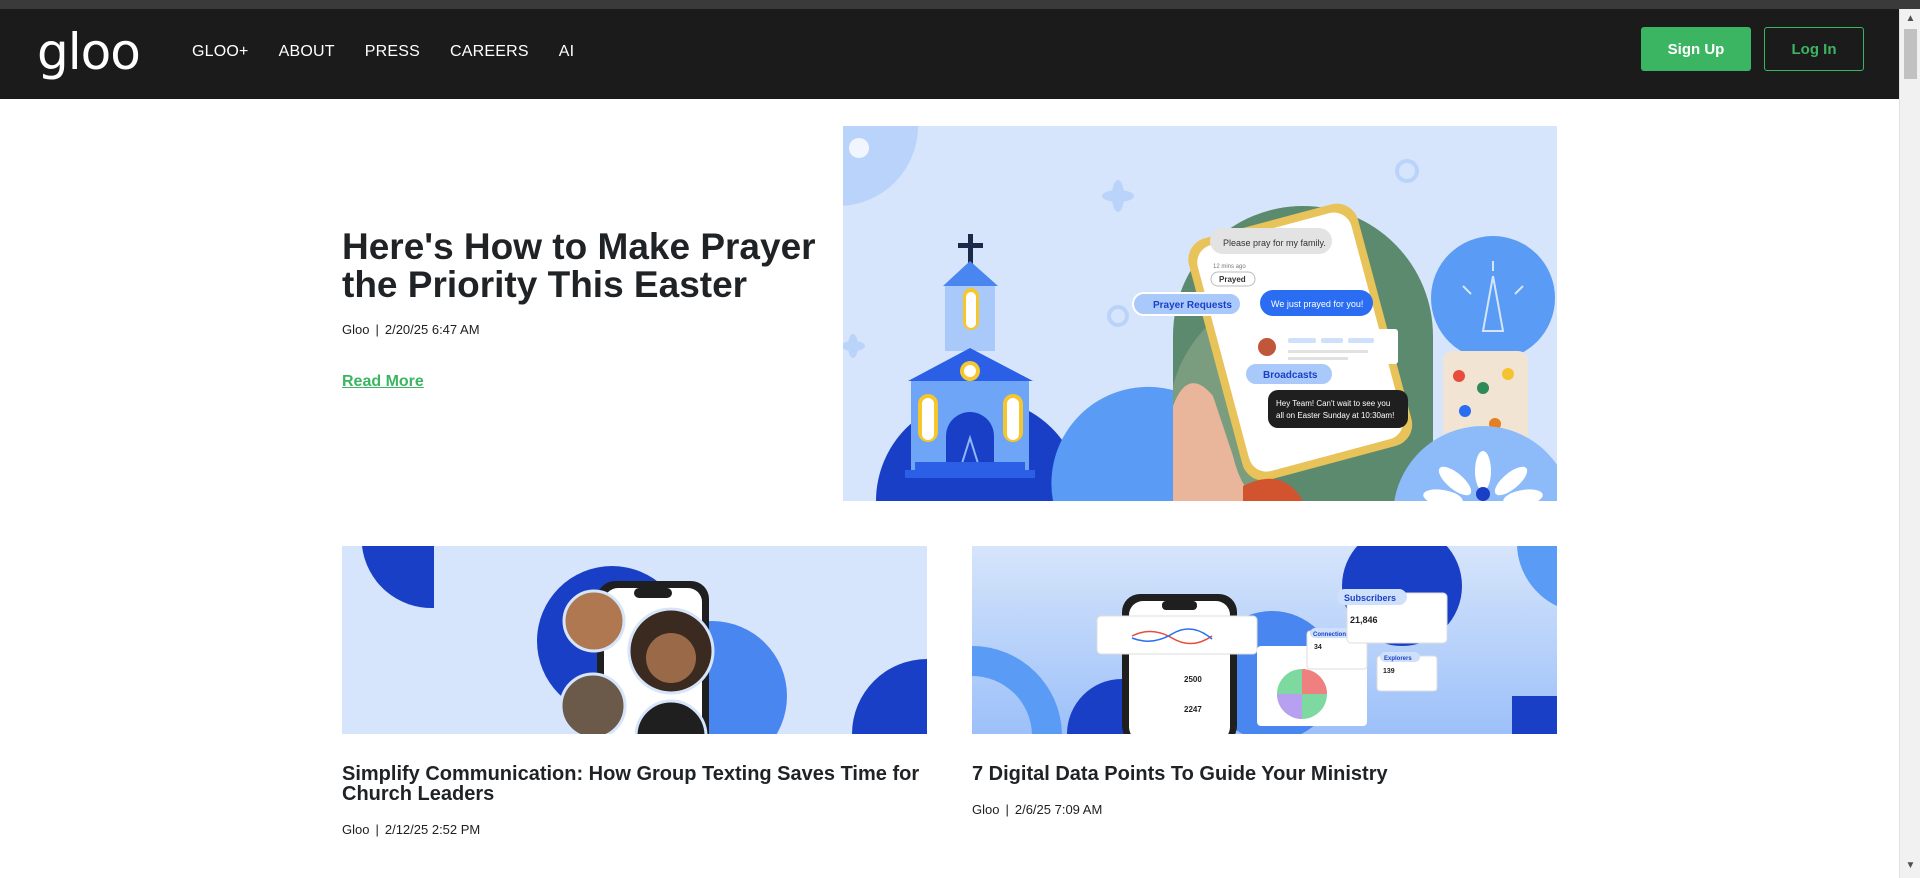  What do you see at coordinates (356, 329) in the screenshot?
I see `hero-author: Gloo` at bounding box center [356, 329].